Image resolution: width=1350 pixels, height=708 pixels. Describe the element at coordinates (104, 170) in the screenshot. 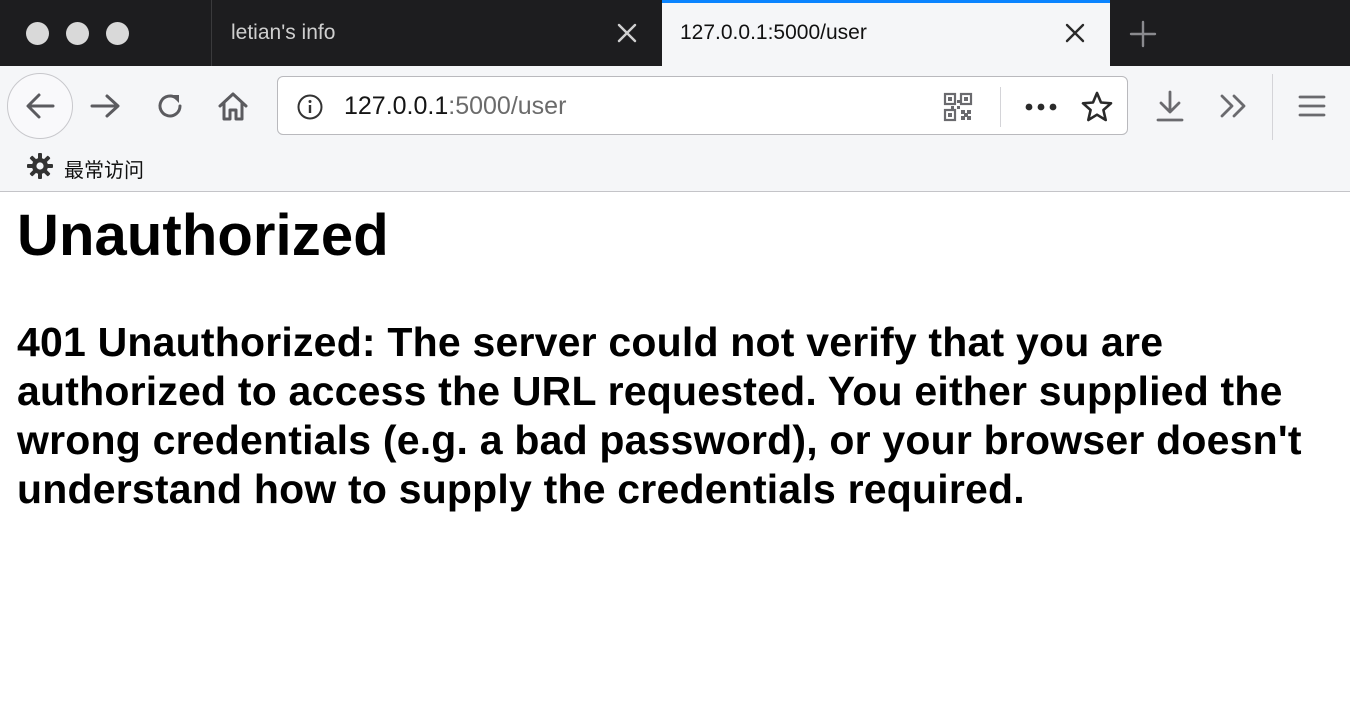

I see `bookmark-label: 最常访问` at that location.